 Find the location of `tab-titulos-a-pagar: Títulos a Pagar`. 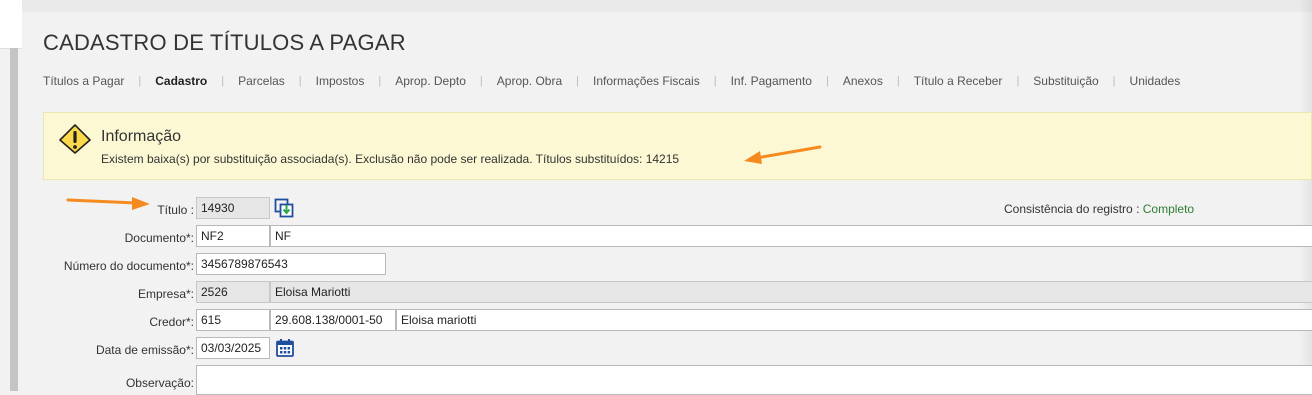

tab-titulos-a-pagar: Títulos a Pagar is located at coordinates (83, 81).